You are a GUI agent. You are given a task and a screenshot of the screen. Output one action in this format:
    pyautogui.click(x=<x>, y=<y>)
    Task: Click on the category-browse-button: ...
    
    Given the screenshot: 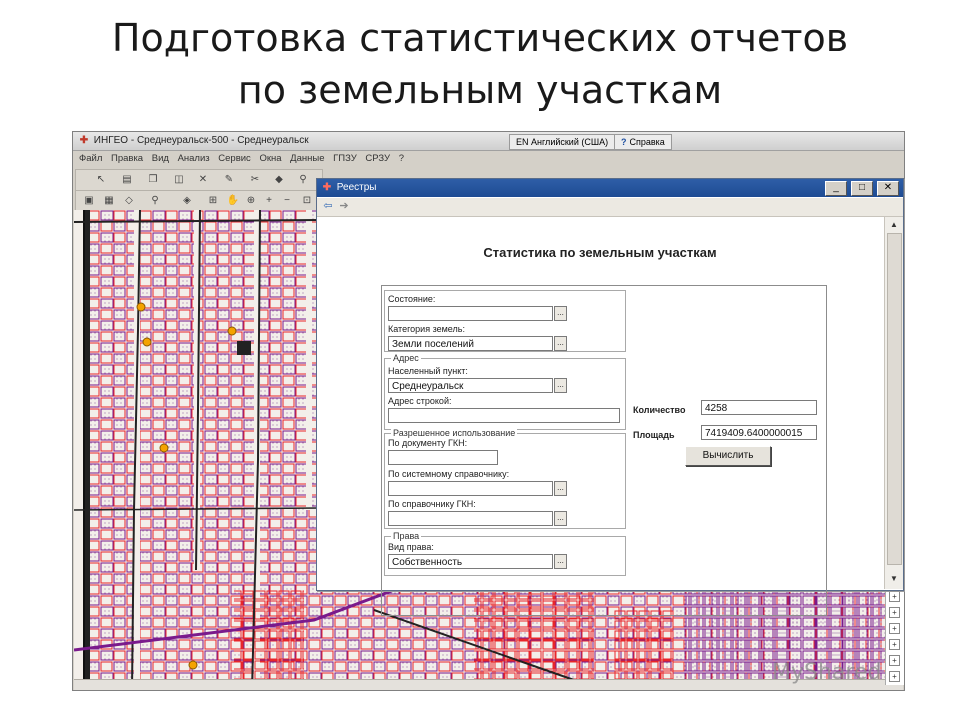 What is the action you would take?
    pyautogui.click(x=560, y=343)
    